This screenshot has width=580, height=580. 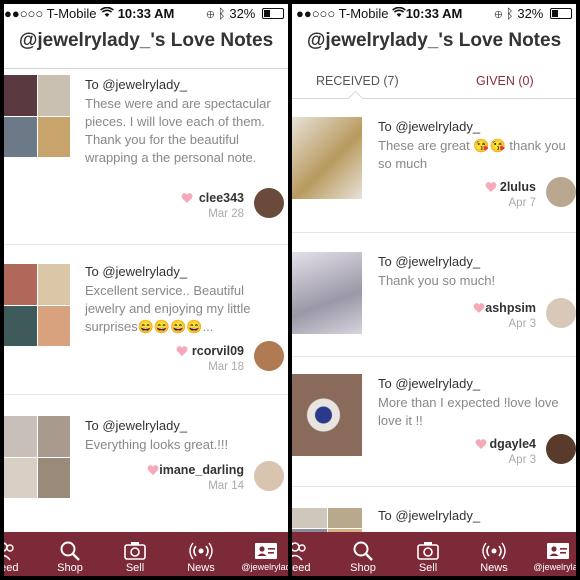 I want to click on note-author: rcorvil09, so click(x=218, y=351).